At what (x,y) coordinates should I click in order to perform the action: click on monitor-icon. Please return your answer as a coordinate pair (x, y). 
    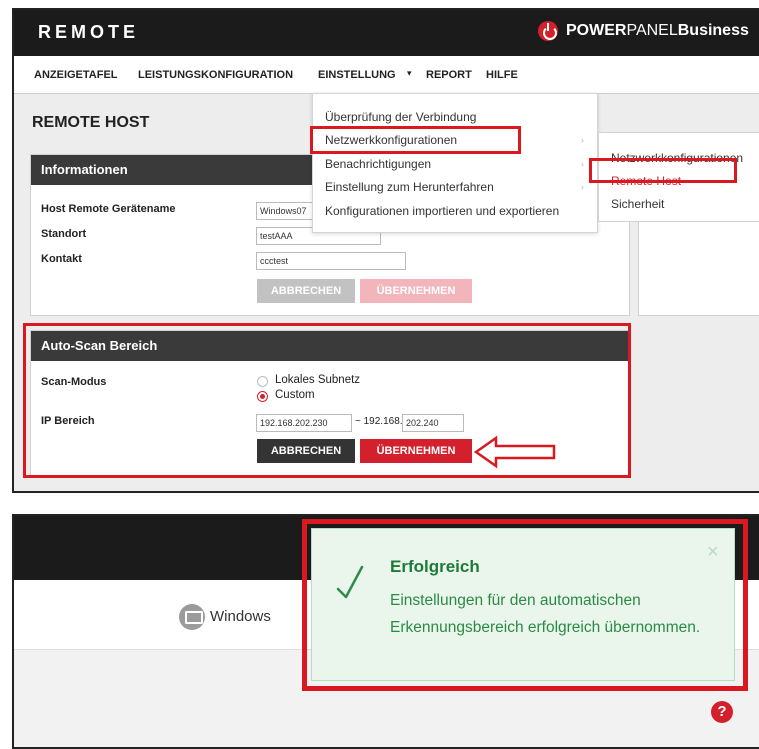
    Looking at the image, I should click on (192, 617).